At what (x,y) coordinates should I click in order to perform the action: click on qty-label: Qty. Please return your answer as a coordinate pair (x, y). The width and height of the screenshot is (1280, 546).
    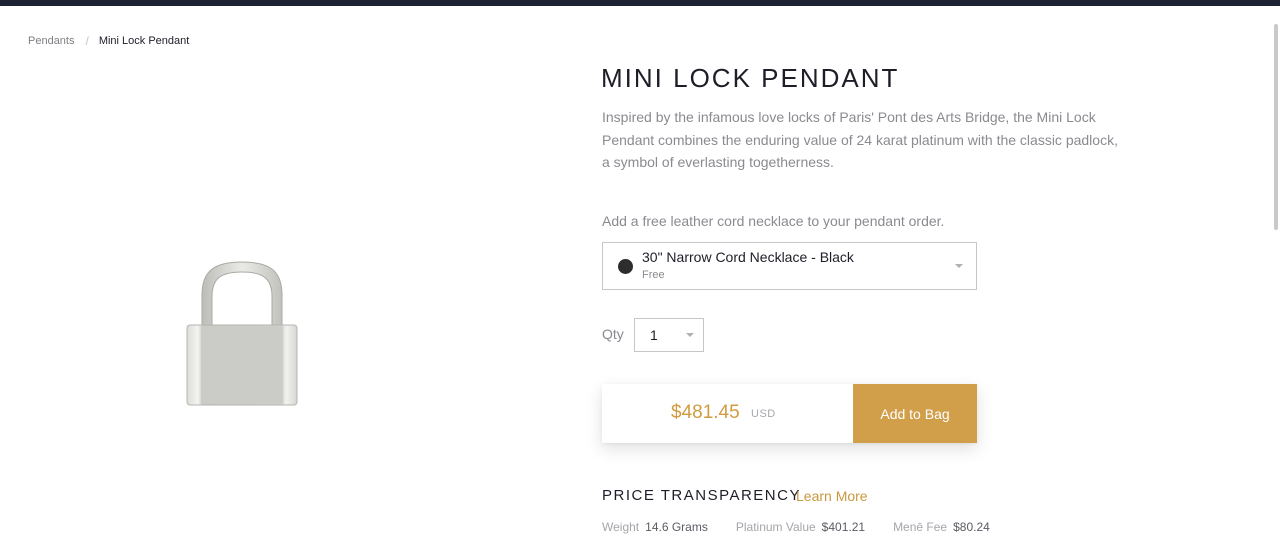
    Looking at the image, I should click on (613, 334).